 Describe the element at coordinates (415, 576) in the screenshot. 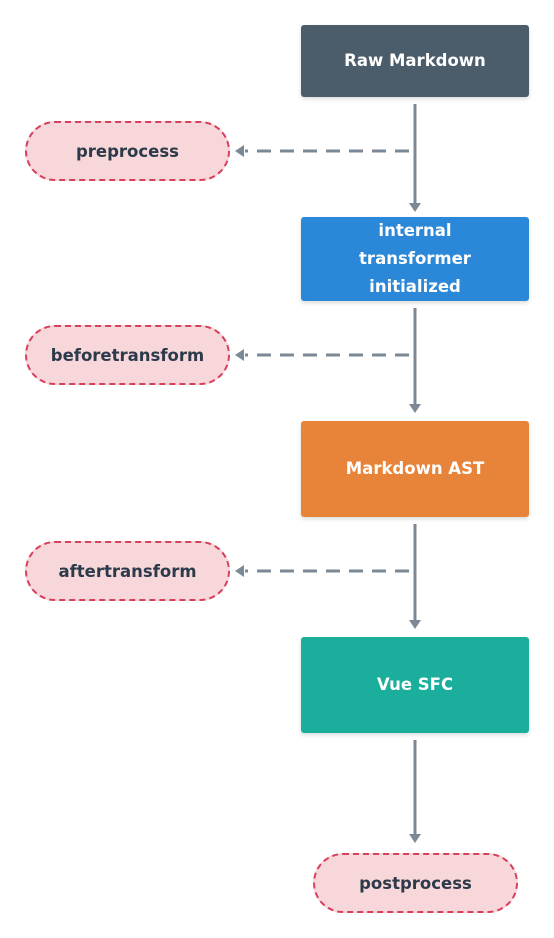

I see `edge-ast-to-vue` at that location.